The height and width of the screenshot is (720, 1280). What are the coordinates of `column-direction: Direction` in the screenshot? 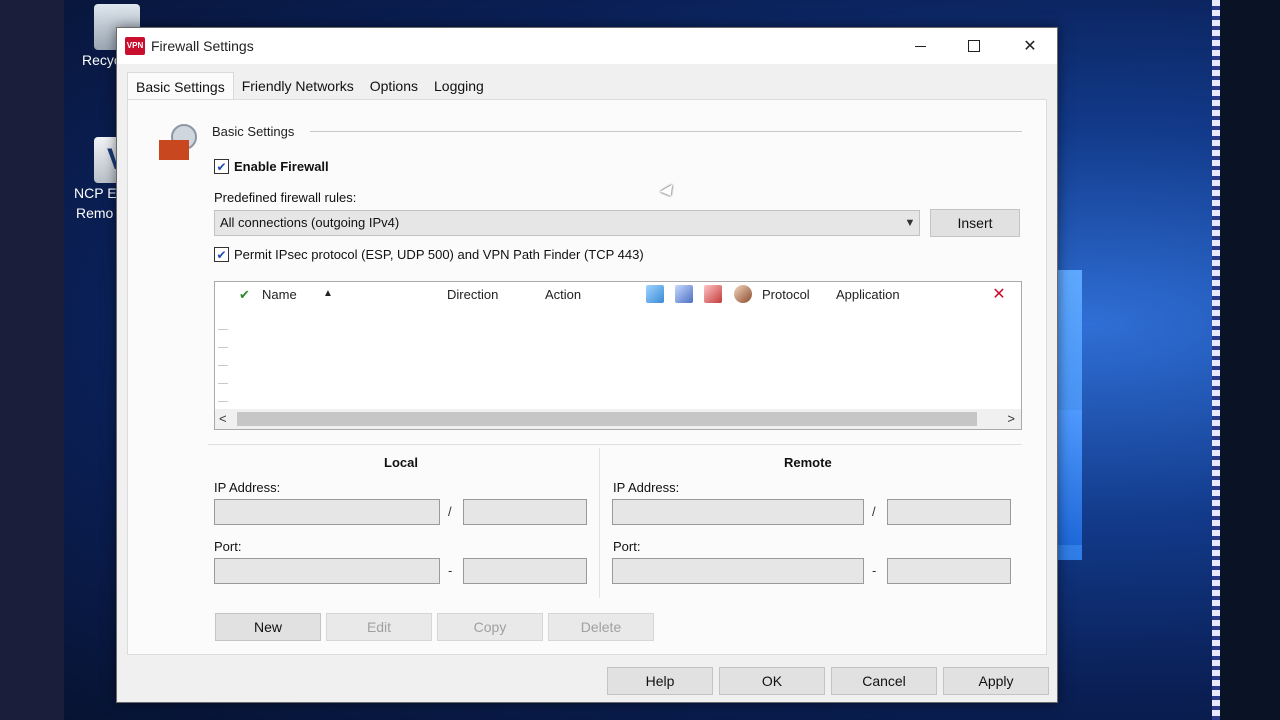 It's located at (472, 294).